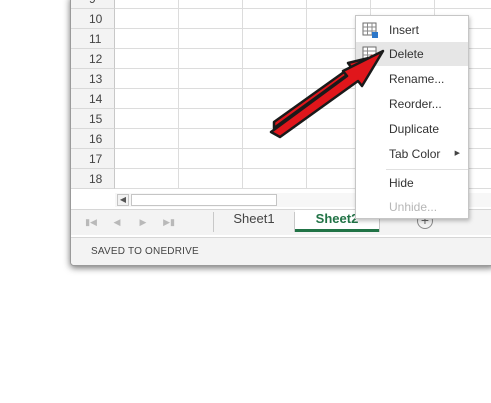  What do you see at coordinates (123, 200) in the screenshot?
I see `scroll-left-arrow-icon: ◀` at bounding box center [123, 200].